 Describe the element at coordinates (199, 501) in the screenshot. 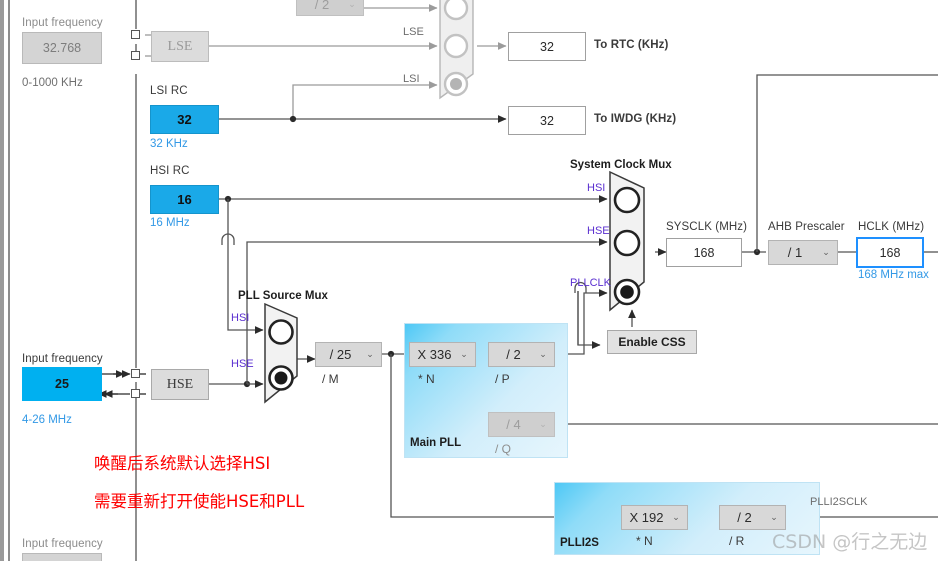

I see `annotation-line-2: 需要重新打开使能HSE和PLL` at that location.